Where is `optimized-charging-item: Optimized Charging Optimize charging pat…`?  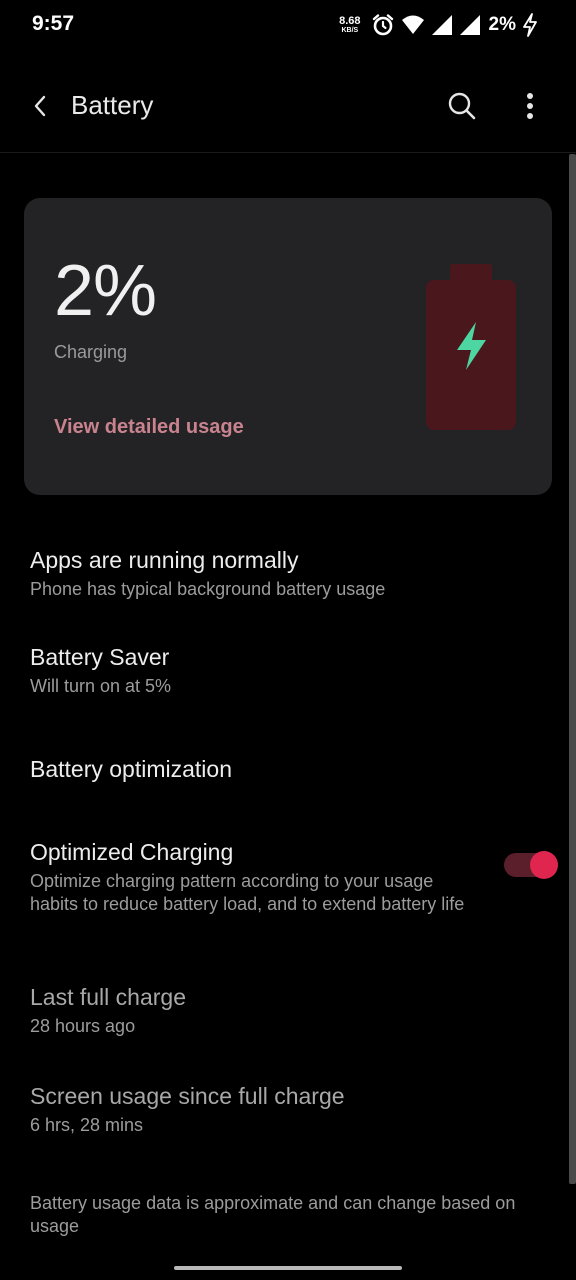 optimized-charging-item: Optimized Charging Optimize charging pat… is located at coordinates (257, 877).